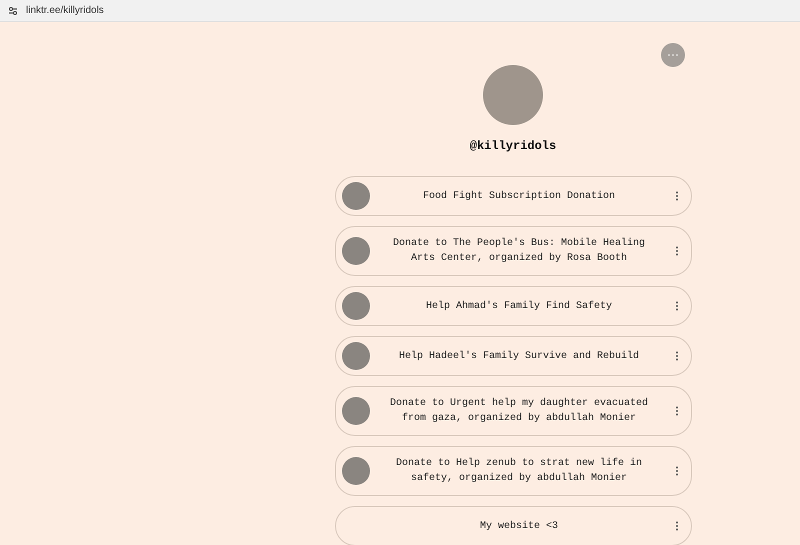 Image resolution: width=800 pixels, height=545 pixels. Describe the element at coordinates (13, 11) in the screenshot. I see `site-settings-icon` at that location.